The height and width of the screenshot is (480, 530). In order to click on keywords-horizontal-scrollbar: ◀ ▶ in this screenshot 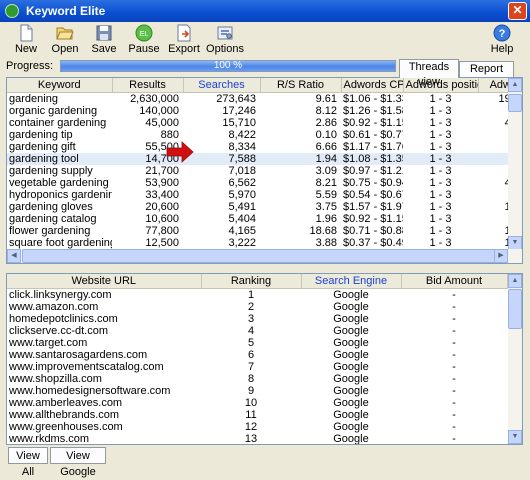, I will do `click(264, 256)`.